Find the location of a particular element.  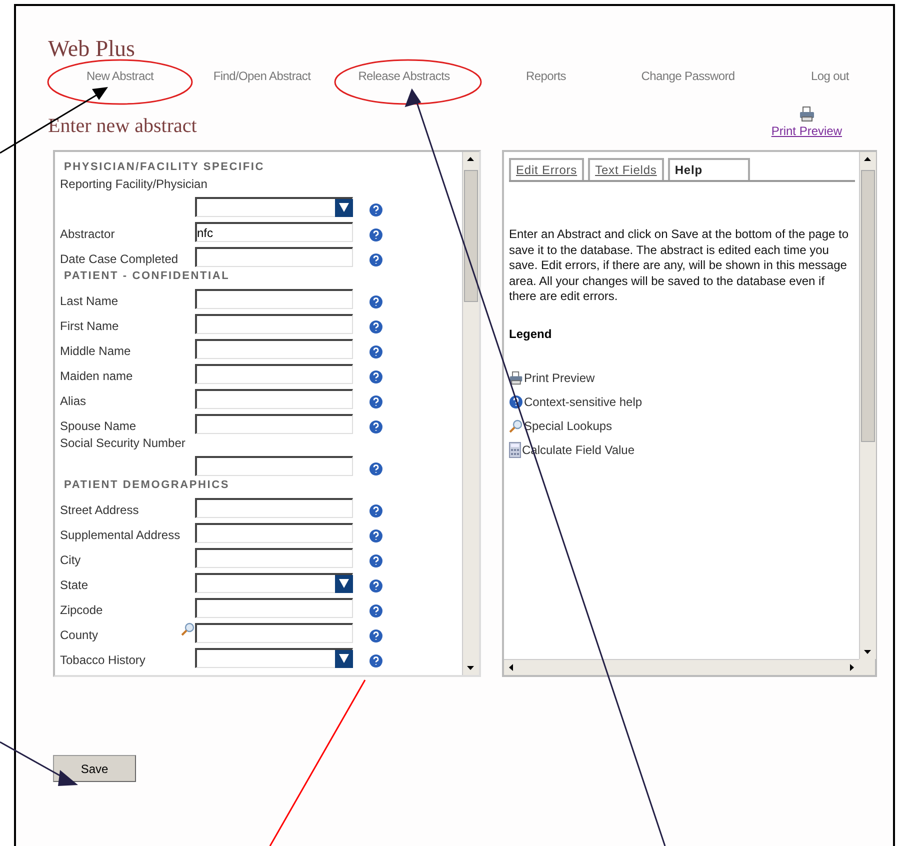

left-triangle-icon is located at coordinates (511, 667).